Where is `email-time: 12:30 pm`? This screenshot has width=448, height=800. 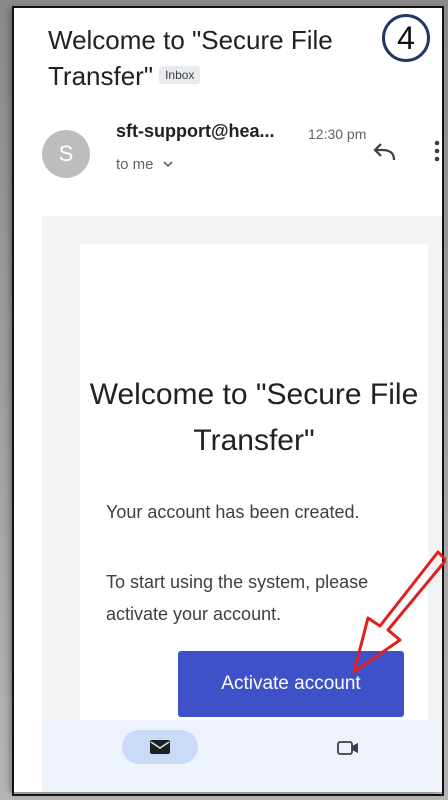 email-time: 12:30 pm is located at coordinates (337, 134).